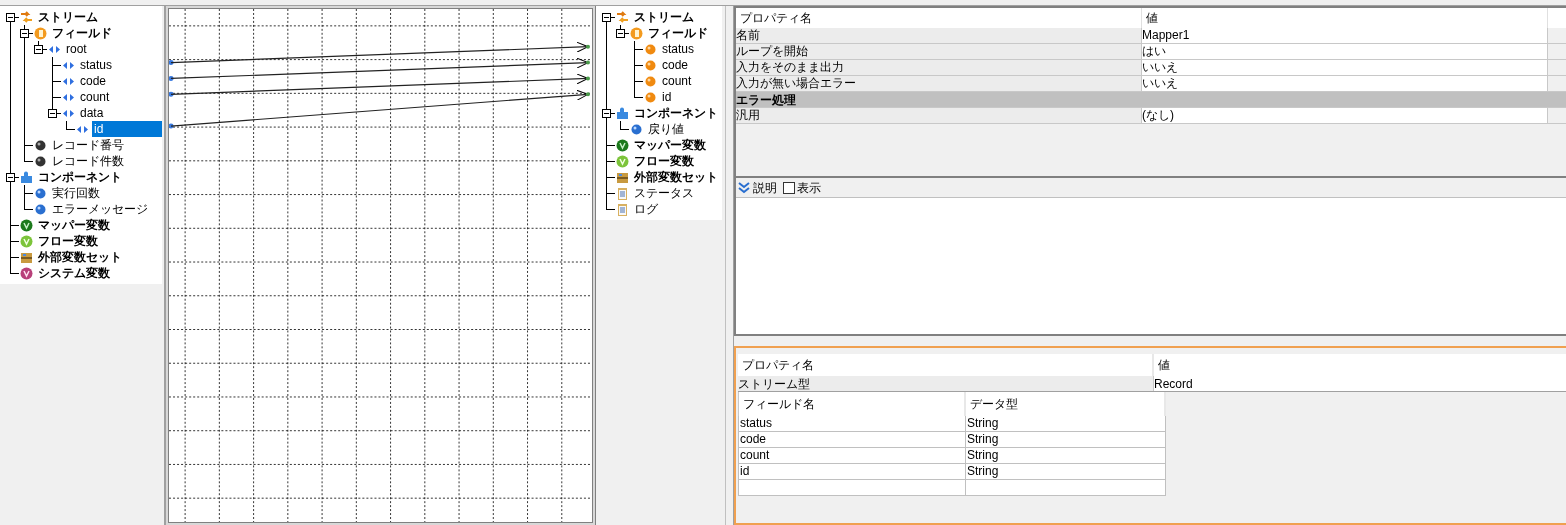 This screenshot has height=525, width=1566. Describe the element at coordinates (677, 193) in the screenshot. I see `tree-item: ステータス` at that location.